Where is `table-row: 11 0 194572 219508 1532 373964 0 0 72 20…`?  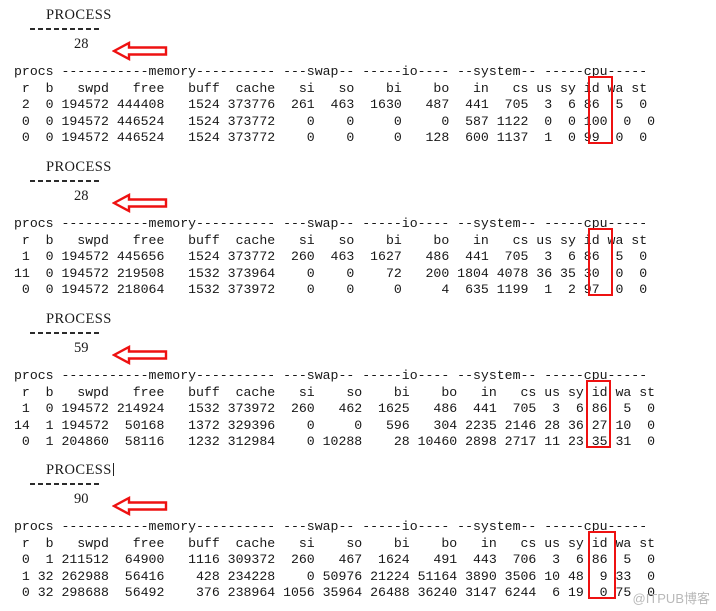 table-row: 11 0 194572 219508 1532 373964 0 0 72 20… is located at coordinates (331, 273).